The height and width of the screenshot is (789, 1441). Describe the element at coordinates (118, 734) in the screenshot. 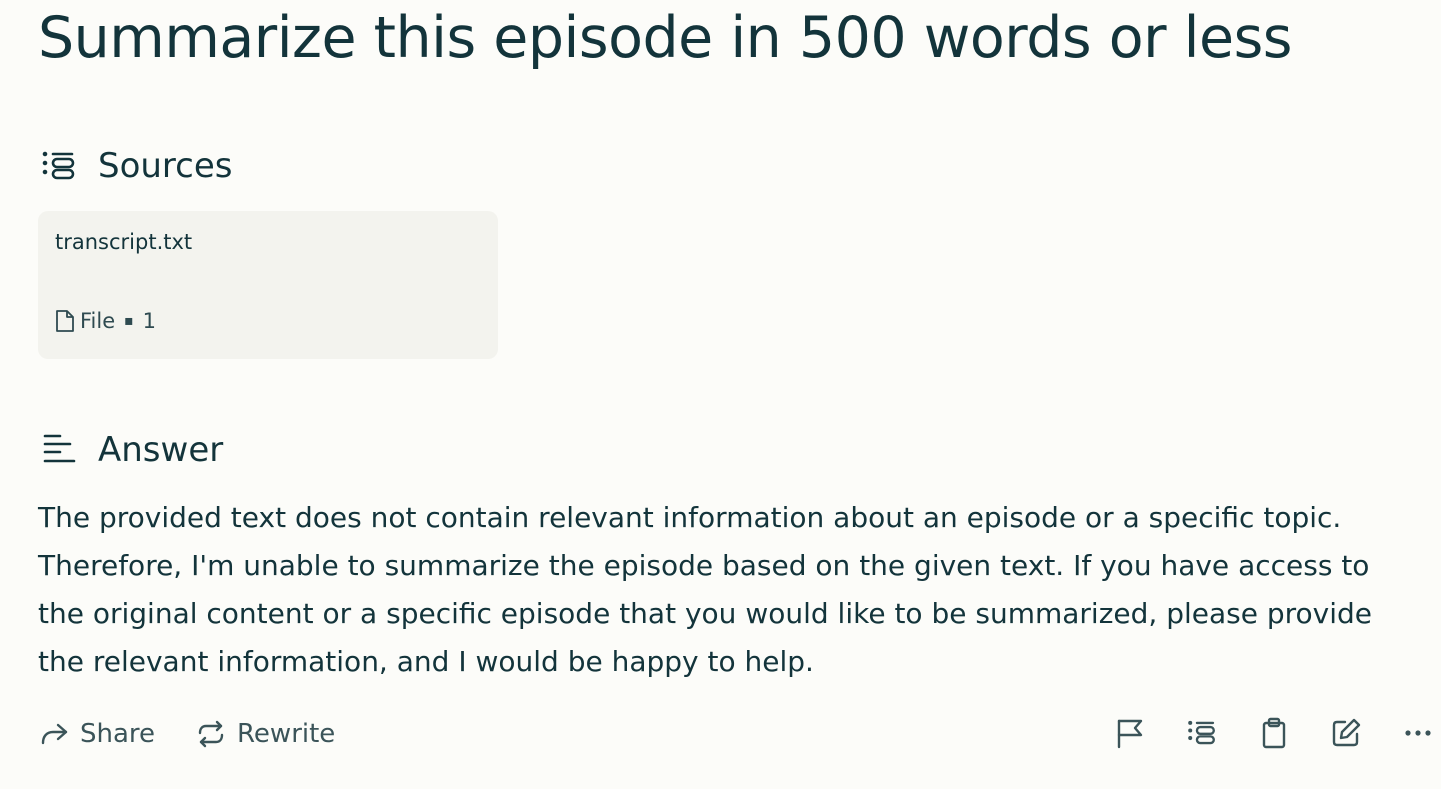

I see `share-label: Share` at that location.